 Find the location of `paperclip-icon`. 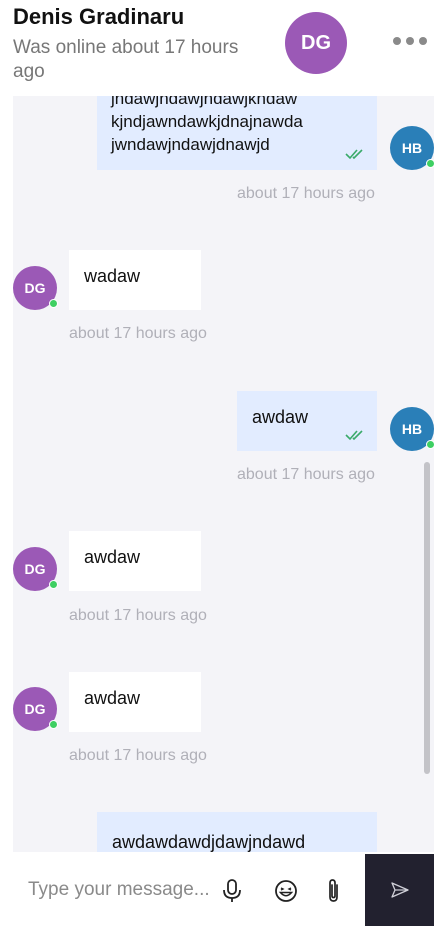

paperclip-icon is located at coordinates (334, 891).